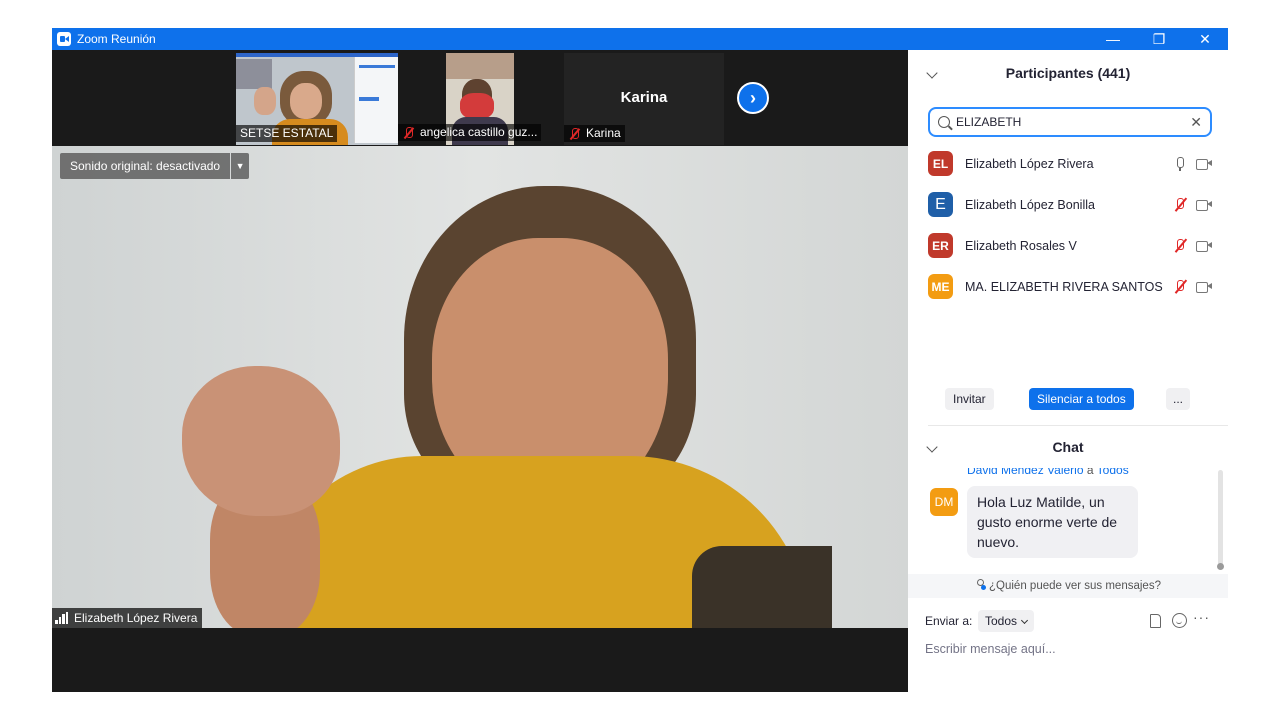  I want to click on participant-row: E Elizabeth López Bonilla, so click(1068, 204).